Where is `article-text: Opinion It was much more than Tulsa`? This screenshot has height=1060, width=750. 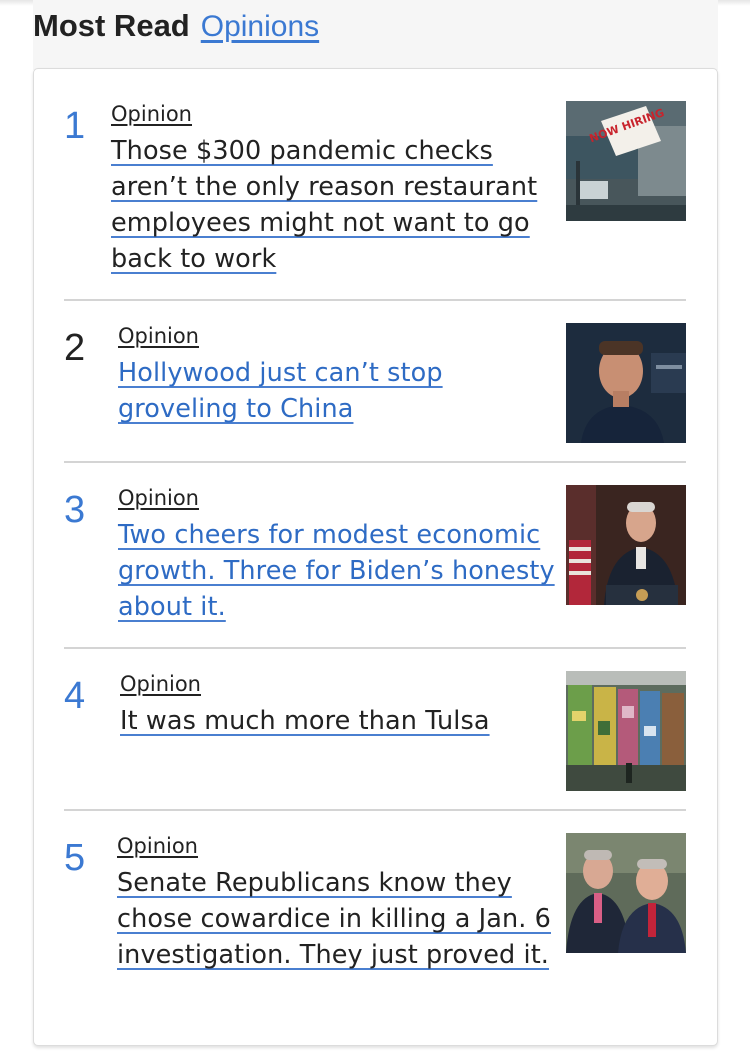
article-text: Opinion It was much more than Tulsa is located at coordinates (340, 705).